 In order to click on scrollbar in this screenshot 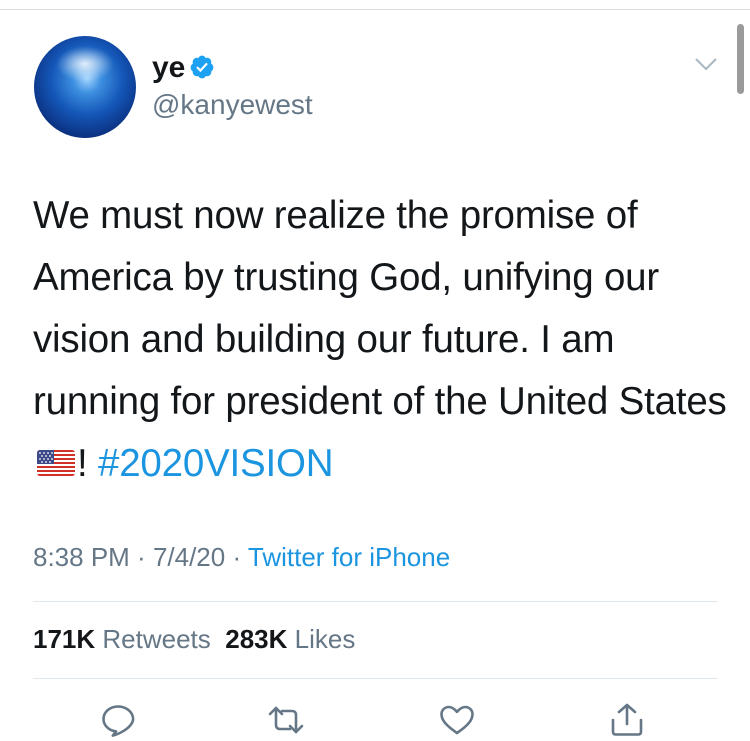, I will do `click(740, 59)`.